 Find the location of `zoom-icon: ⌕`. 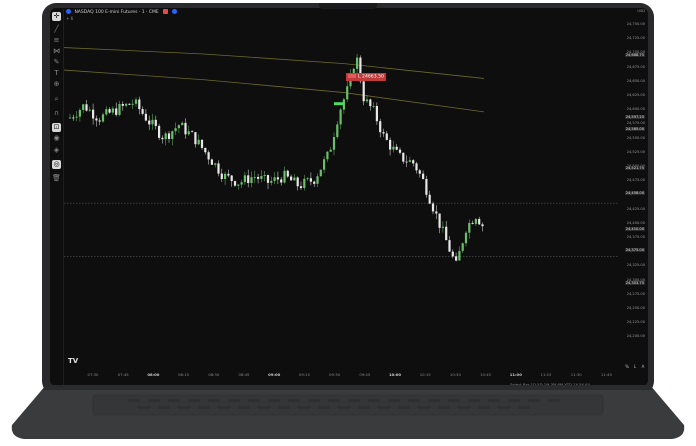

zoom-icon: ⌕ is located at coordinates (56, 99).